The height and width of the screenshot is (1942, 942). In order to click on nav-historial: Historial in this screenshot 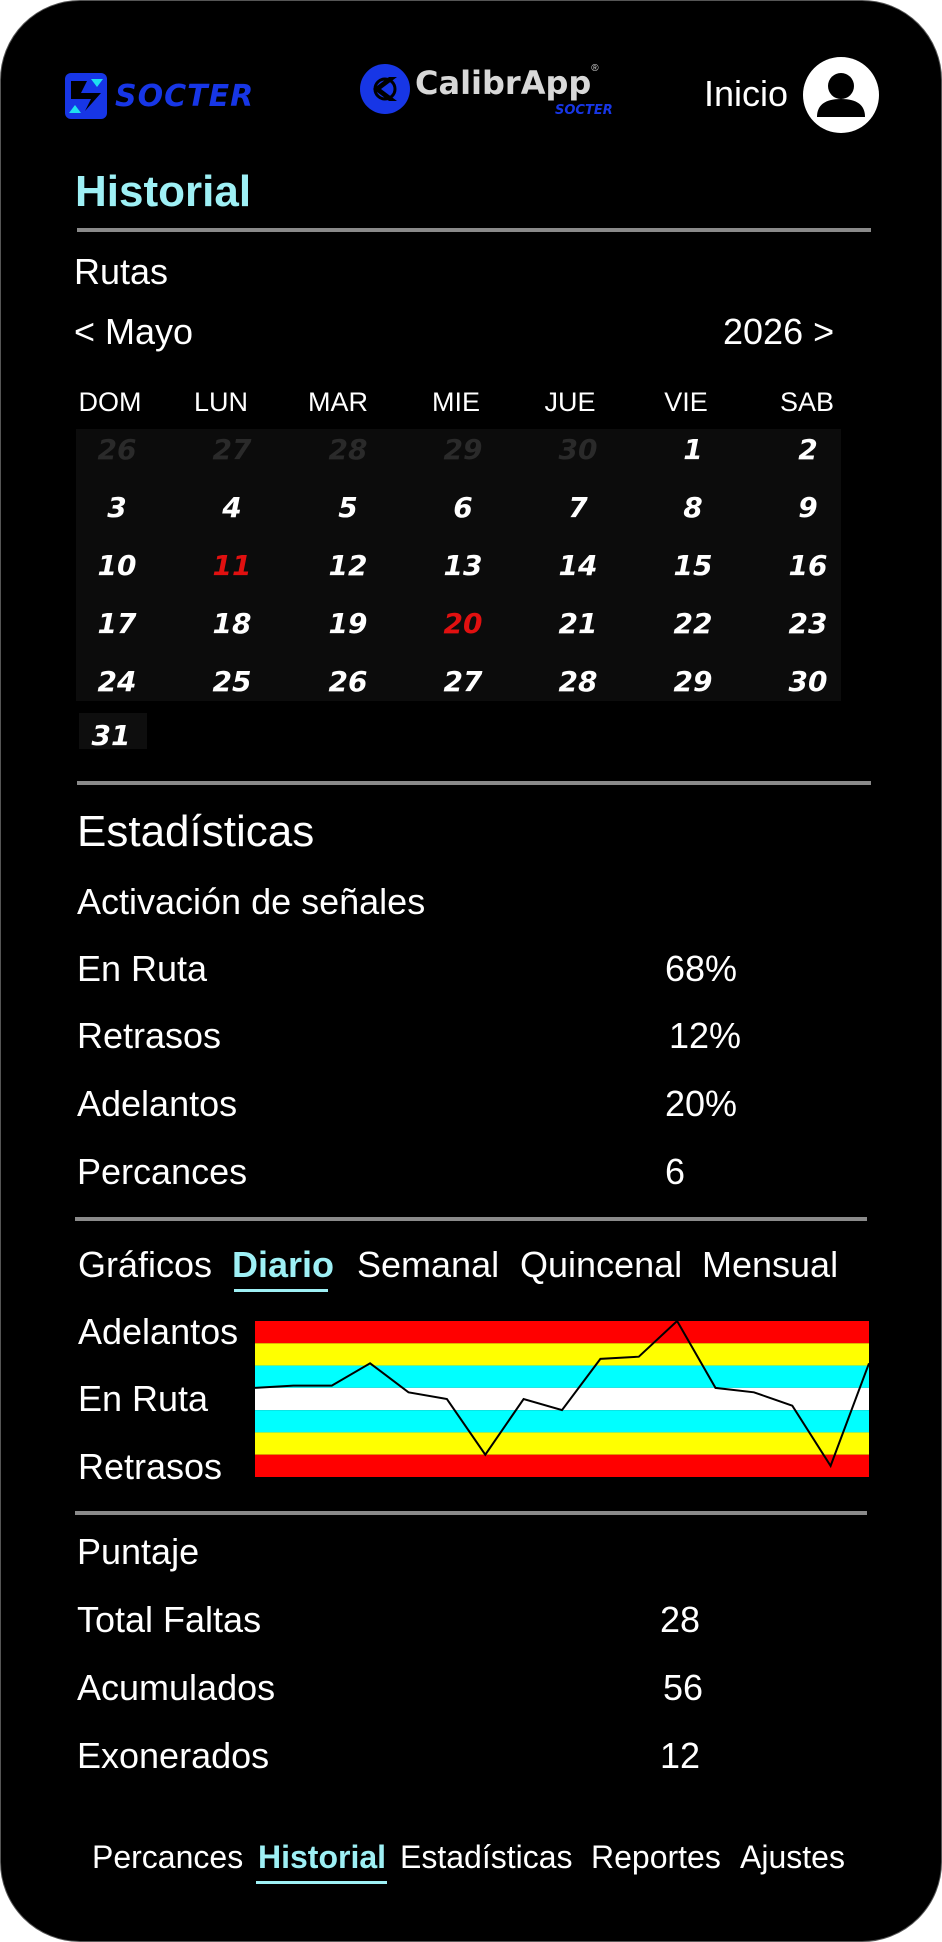, I will do `click(322, 1857)`.